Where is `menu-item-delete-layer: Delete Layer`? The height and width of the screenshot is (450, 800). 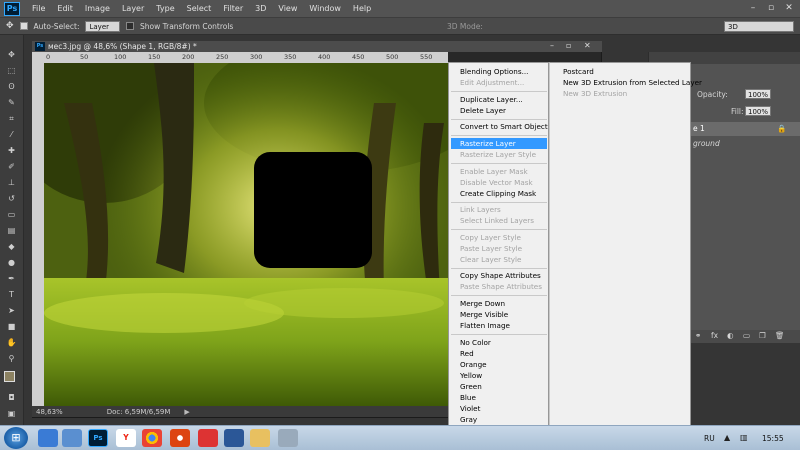 menu-item-delete-layer: Delete Layer is located at coordinates (483, 111).